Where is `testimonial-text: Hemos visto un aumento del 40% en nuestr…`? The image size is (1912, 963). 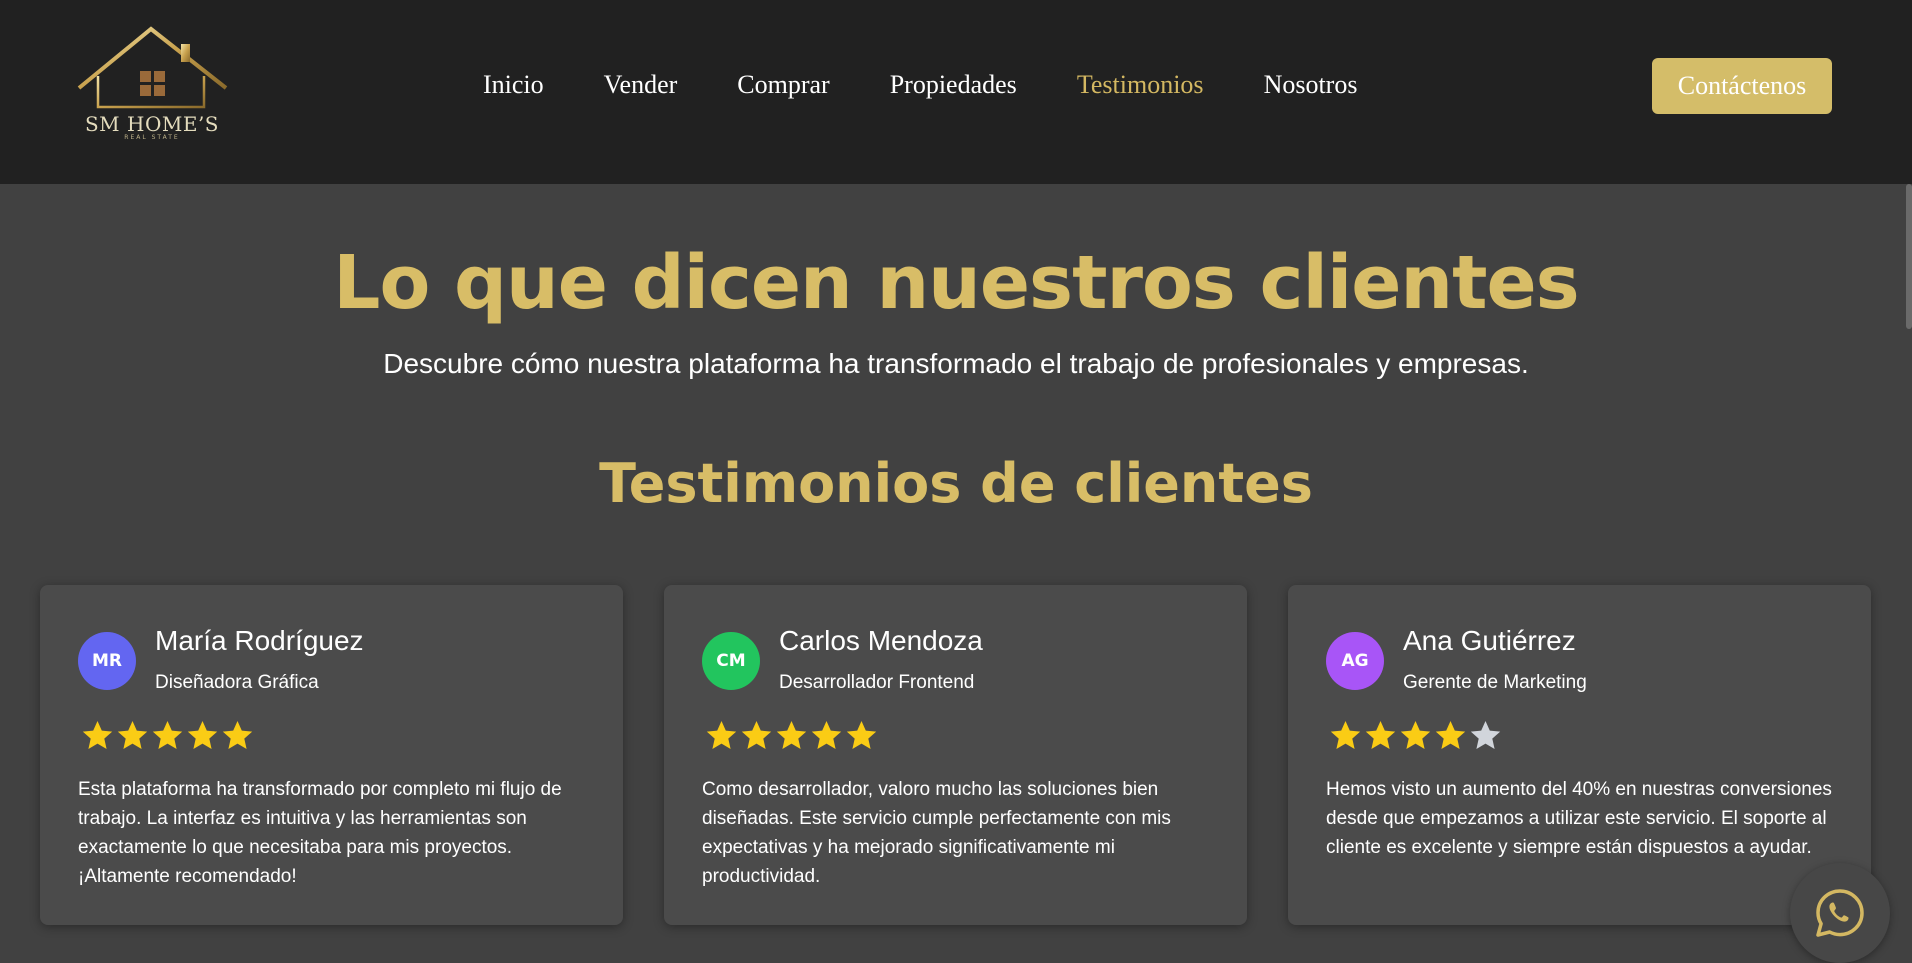
testimonial-text: Hemos visto un aumento del 40% en nuestr… is located at coordinates (1579, 818).